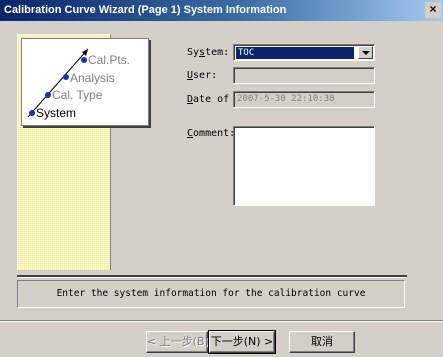 The height and width of the screenshot is (357, 443). I want to click on date-label: Date of, so click(208, 99).